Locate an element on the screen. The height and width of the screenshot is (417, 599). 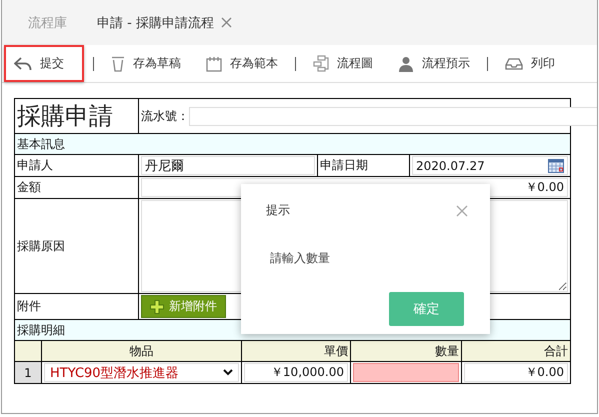
chevron-down-icon is located at coordinates (228, 372).